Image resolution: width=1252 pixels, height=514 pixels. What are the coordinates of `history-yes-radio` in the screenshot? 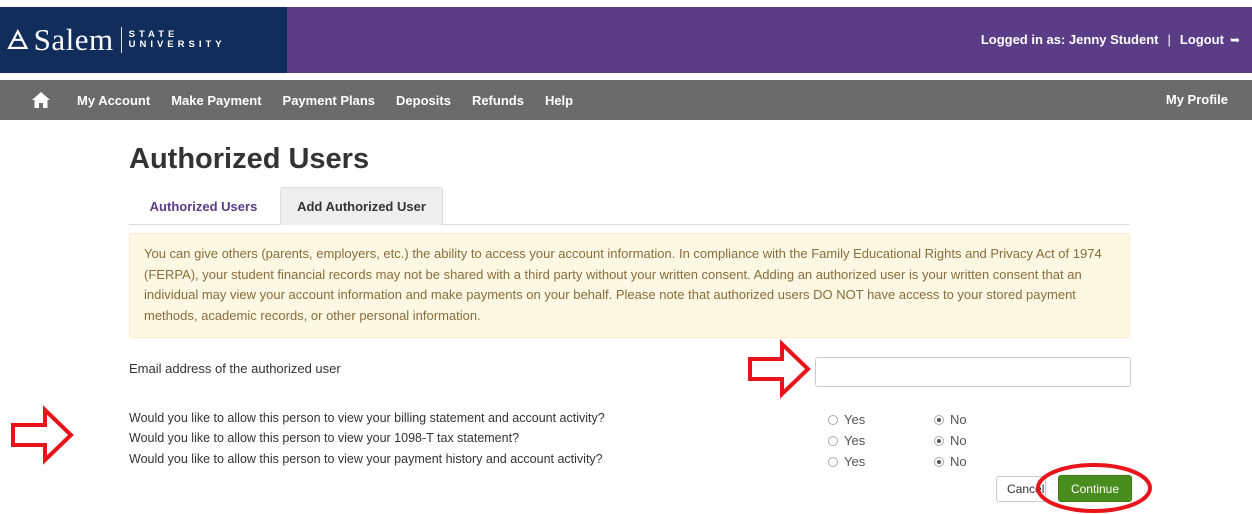 It's located at (833, 461).